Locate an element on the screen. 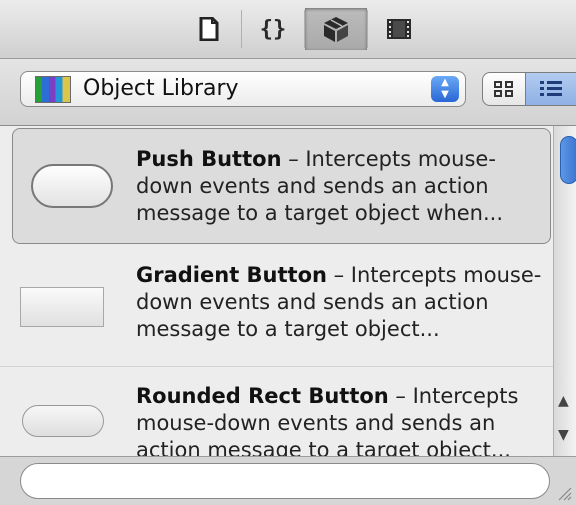  object-library-icon is located at coordinates (336, 29).